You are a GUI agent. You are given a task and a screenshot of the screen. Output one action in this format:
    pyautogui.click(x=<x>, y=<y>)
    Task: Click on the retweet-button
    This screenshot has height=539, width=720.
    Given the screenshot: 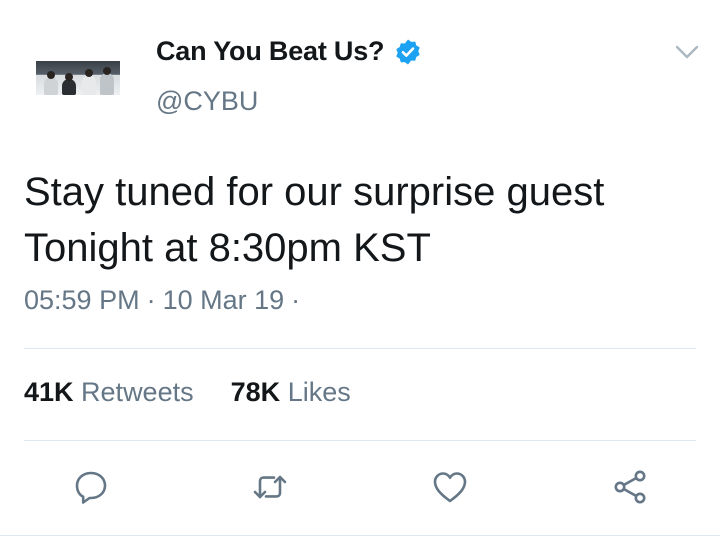 What is the action you would take?
    pyautogui.click(x=270, y=487)
    